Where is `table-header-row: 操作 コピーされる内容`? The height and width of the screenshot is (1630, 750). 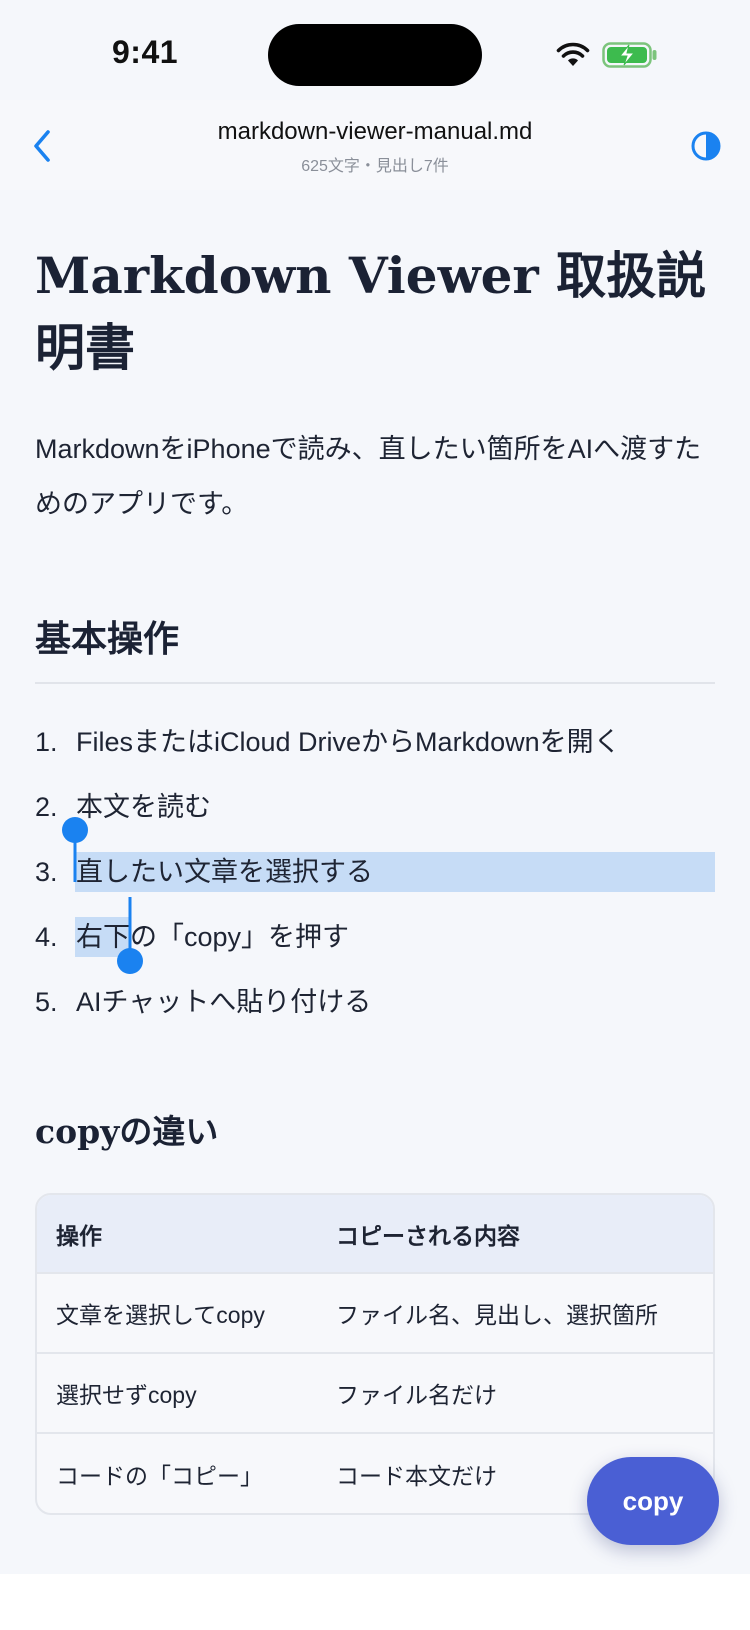 table-header-row: 操作 コピーされる内容 is located at coordinates (375, 1234).